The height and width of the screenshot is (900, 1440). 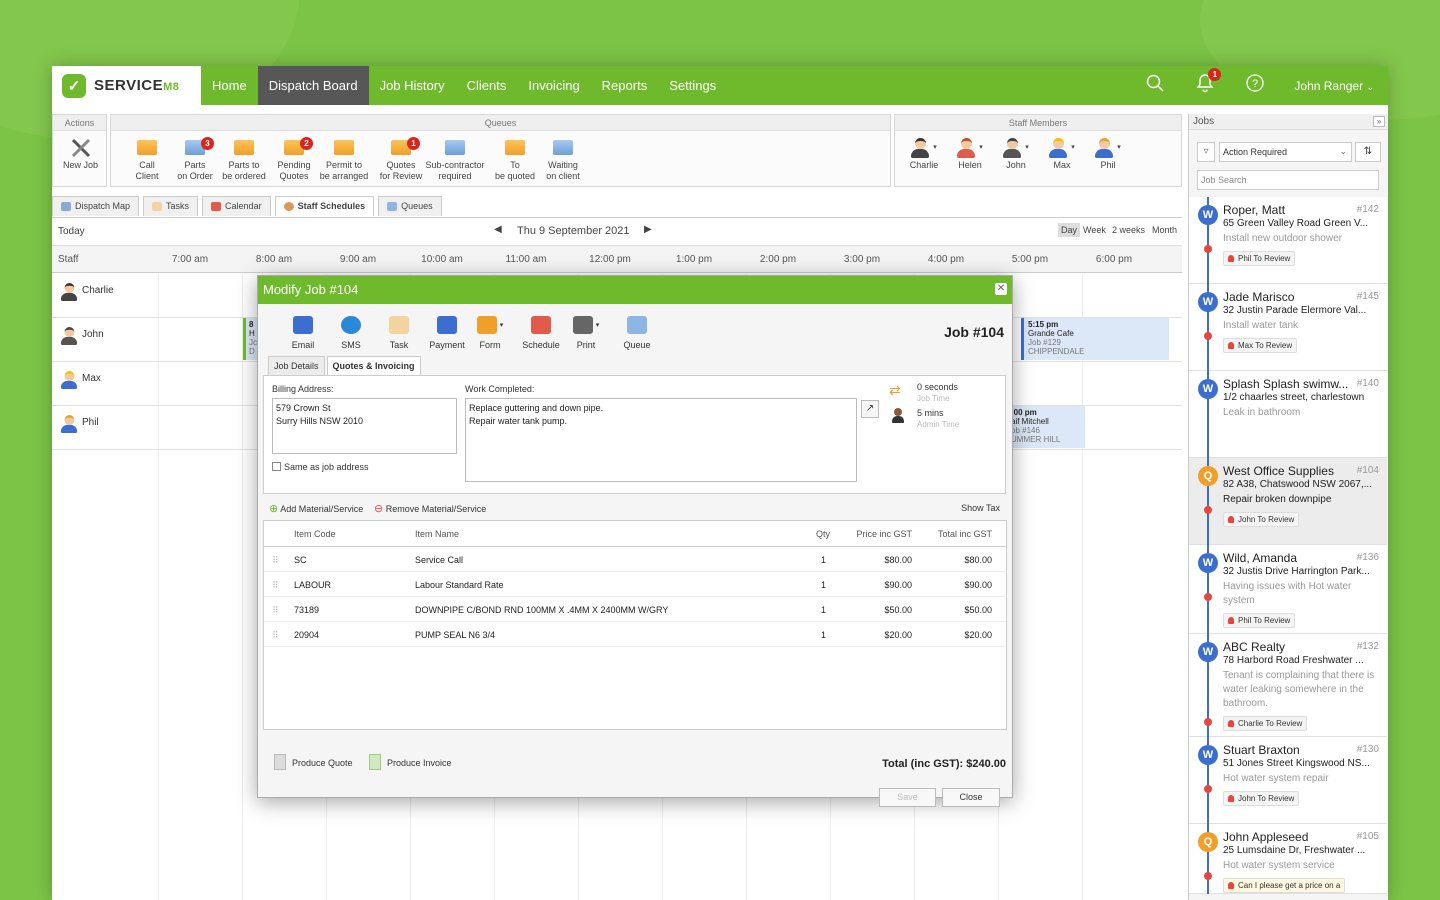 What do you see at coordinates (364, 426) in the screenshot?
I see `billing-address-field: 579 Crown St Surry Hills NSW 2010` at bounding box center [364, 426].